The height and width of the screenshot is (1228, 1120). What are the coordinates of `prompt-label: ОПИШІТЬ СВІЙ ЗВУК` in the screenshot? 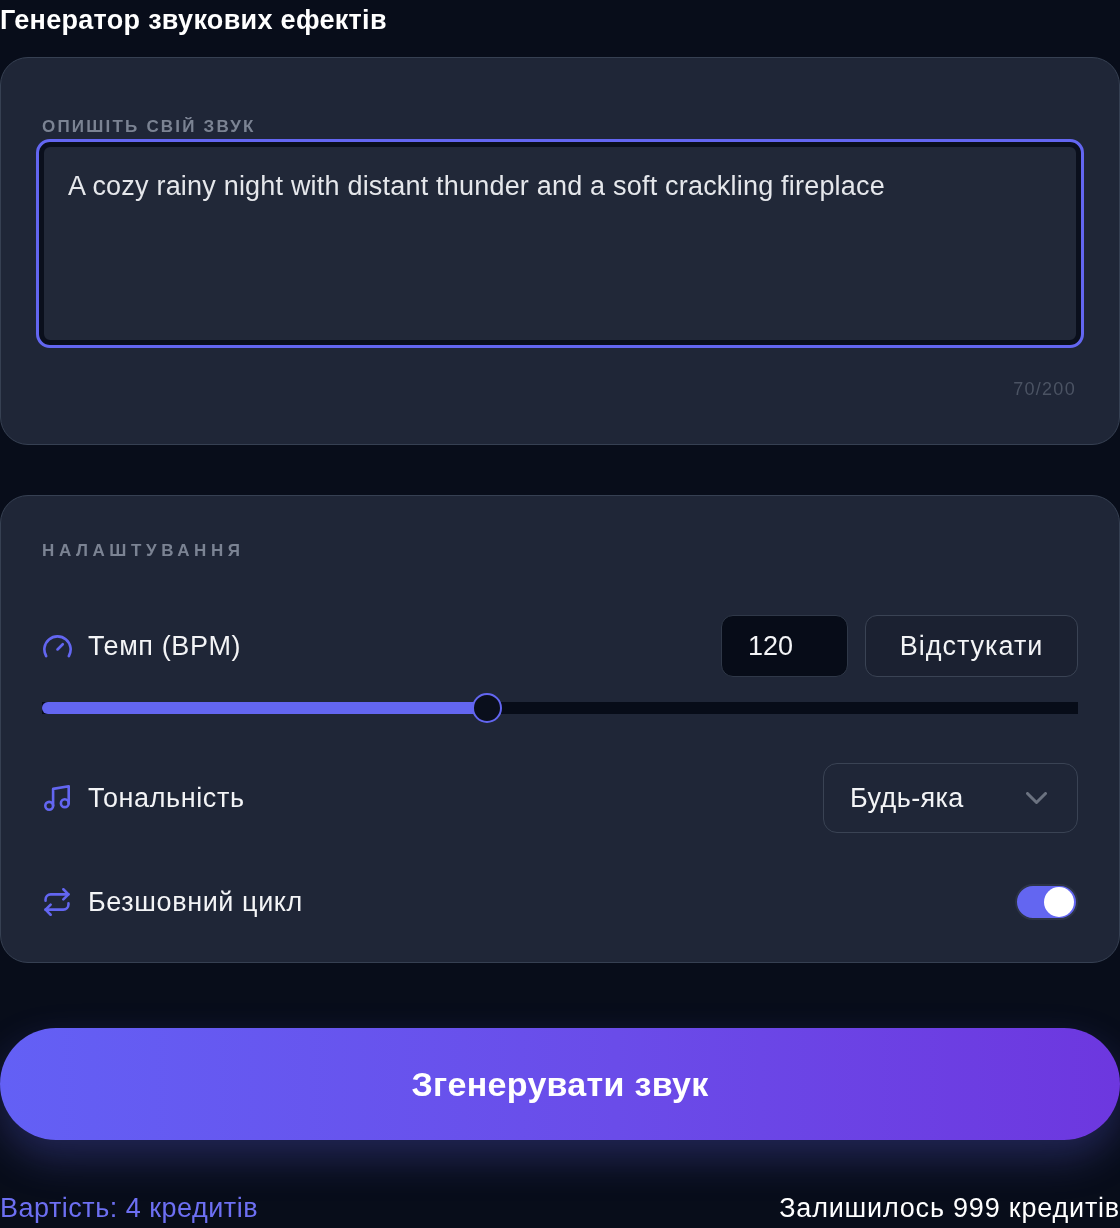 It's located at (149, 127).